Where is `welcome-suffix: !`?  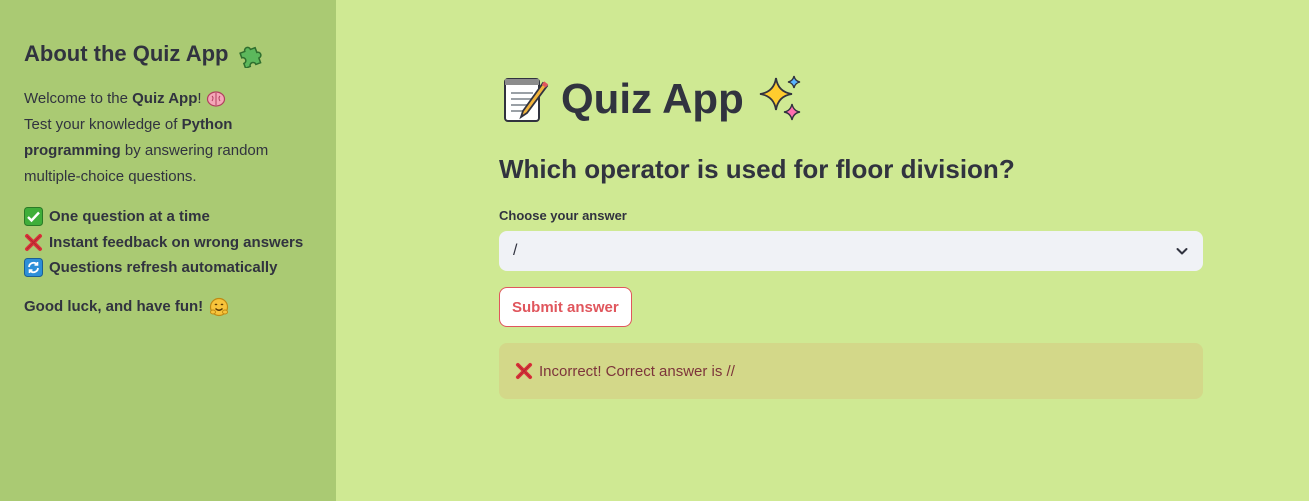
welcome-suffix: ! is located at coordinates (199, 98).